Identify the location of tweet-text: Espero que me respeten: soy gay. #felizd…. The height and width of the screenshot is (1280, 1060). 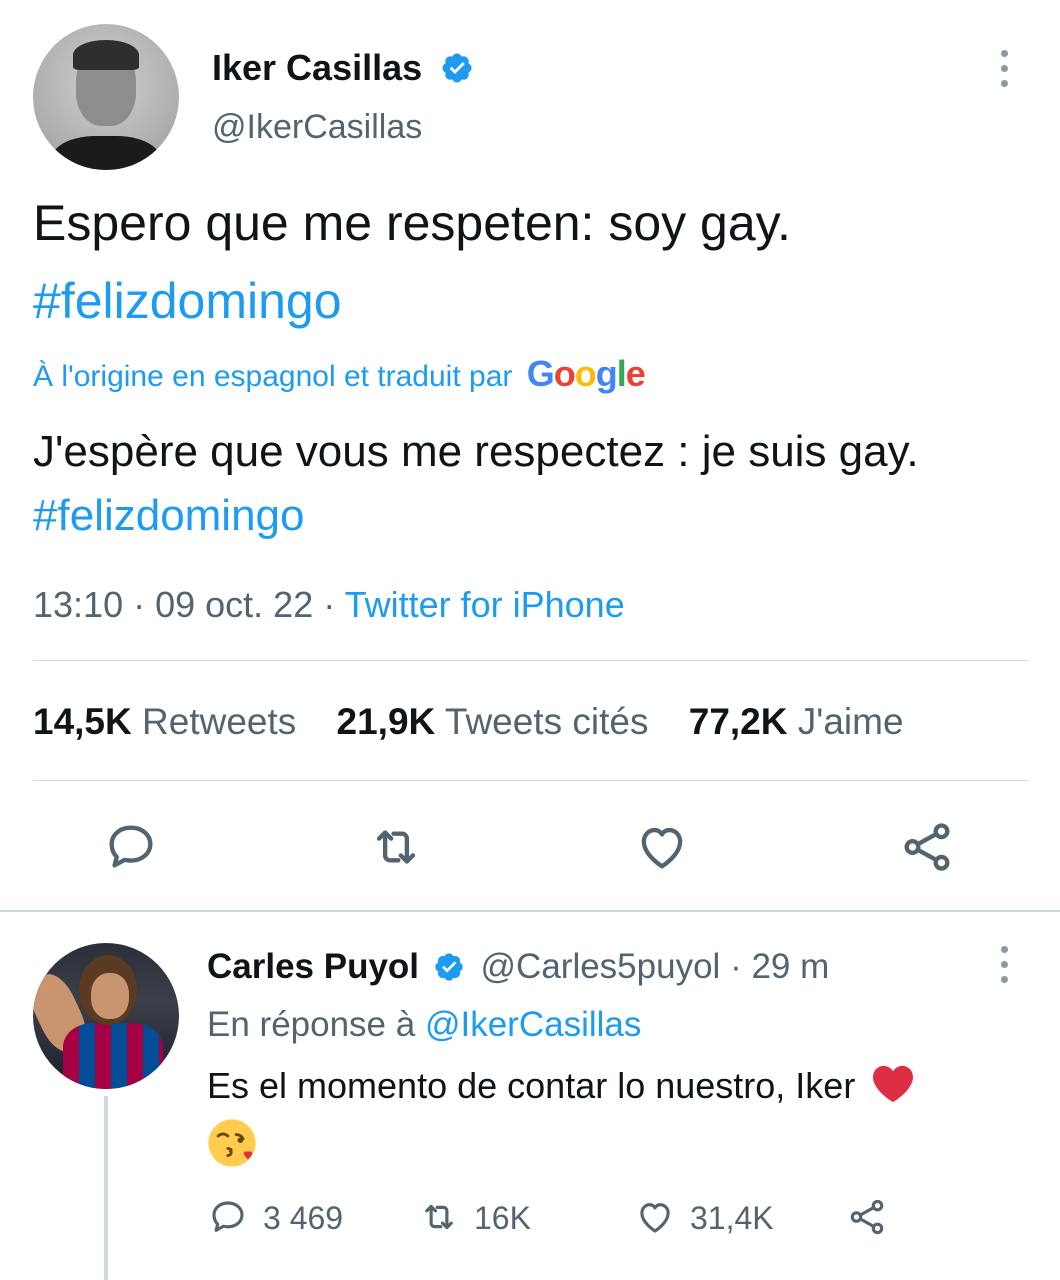
(528, 262).